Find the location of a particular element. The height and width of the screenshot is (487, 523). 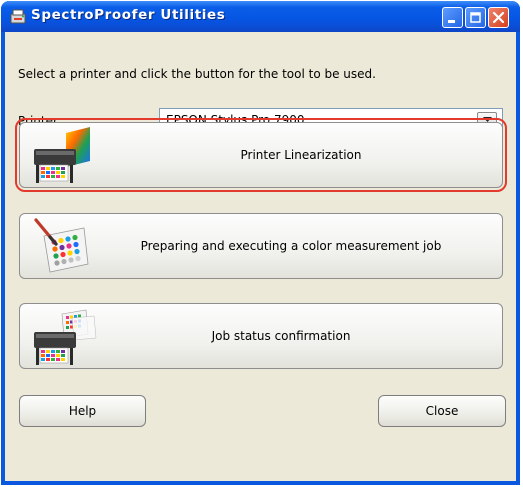

close-button: Close is located at coordinates (442, 411).